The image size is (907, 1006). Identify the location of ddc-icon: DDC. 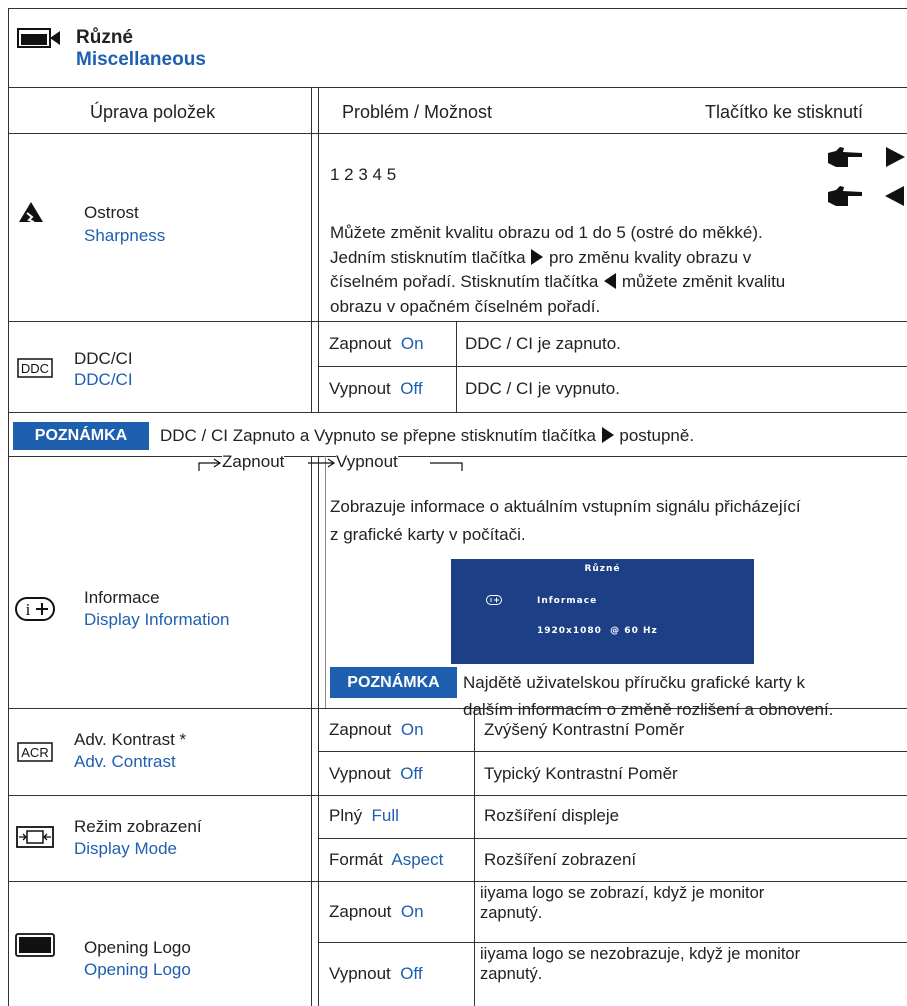
(35, 368).